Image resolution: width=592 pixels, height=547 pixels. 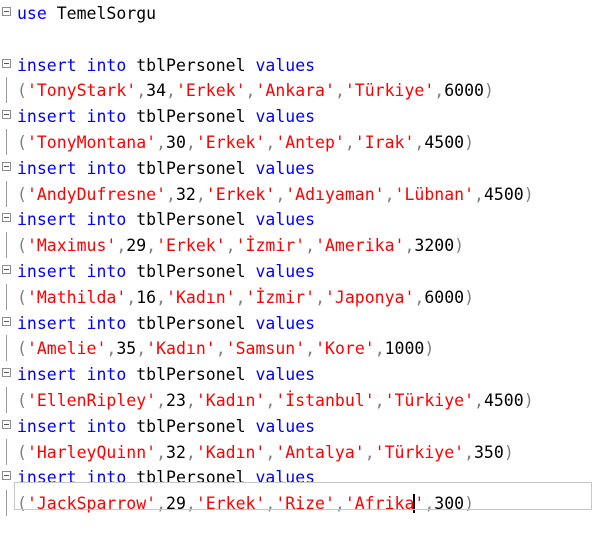 I want to click on code-line-insert-6: insert into tblPersonel values, so click(x=296, y=323).